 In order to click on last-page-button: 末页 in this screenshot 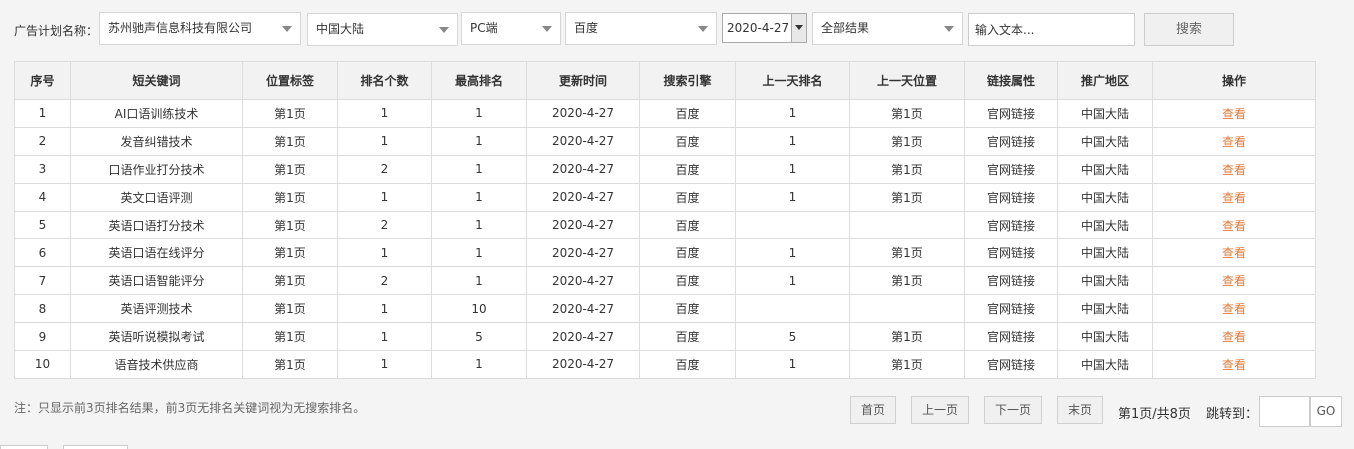, I will do `click(1080, 410)`.